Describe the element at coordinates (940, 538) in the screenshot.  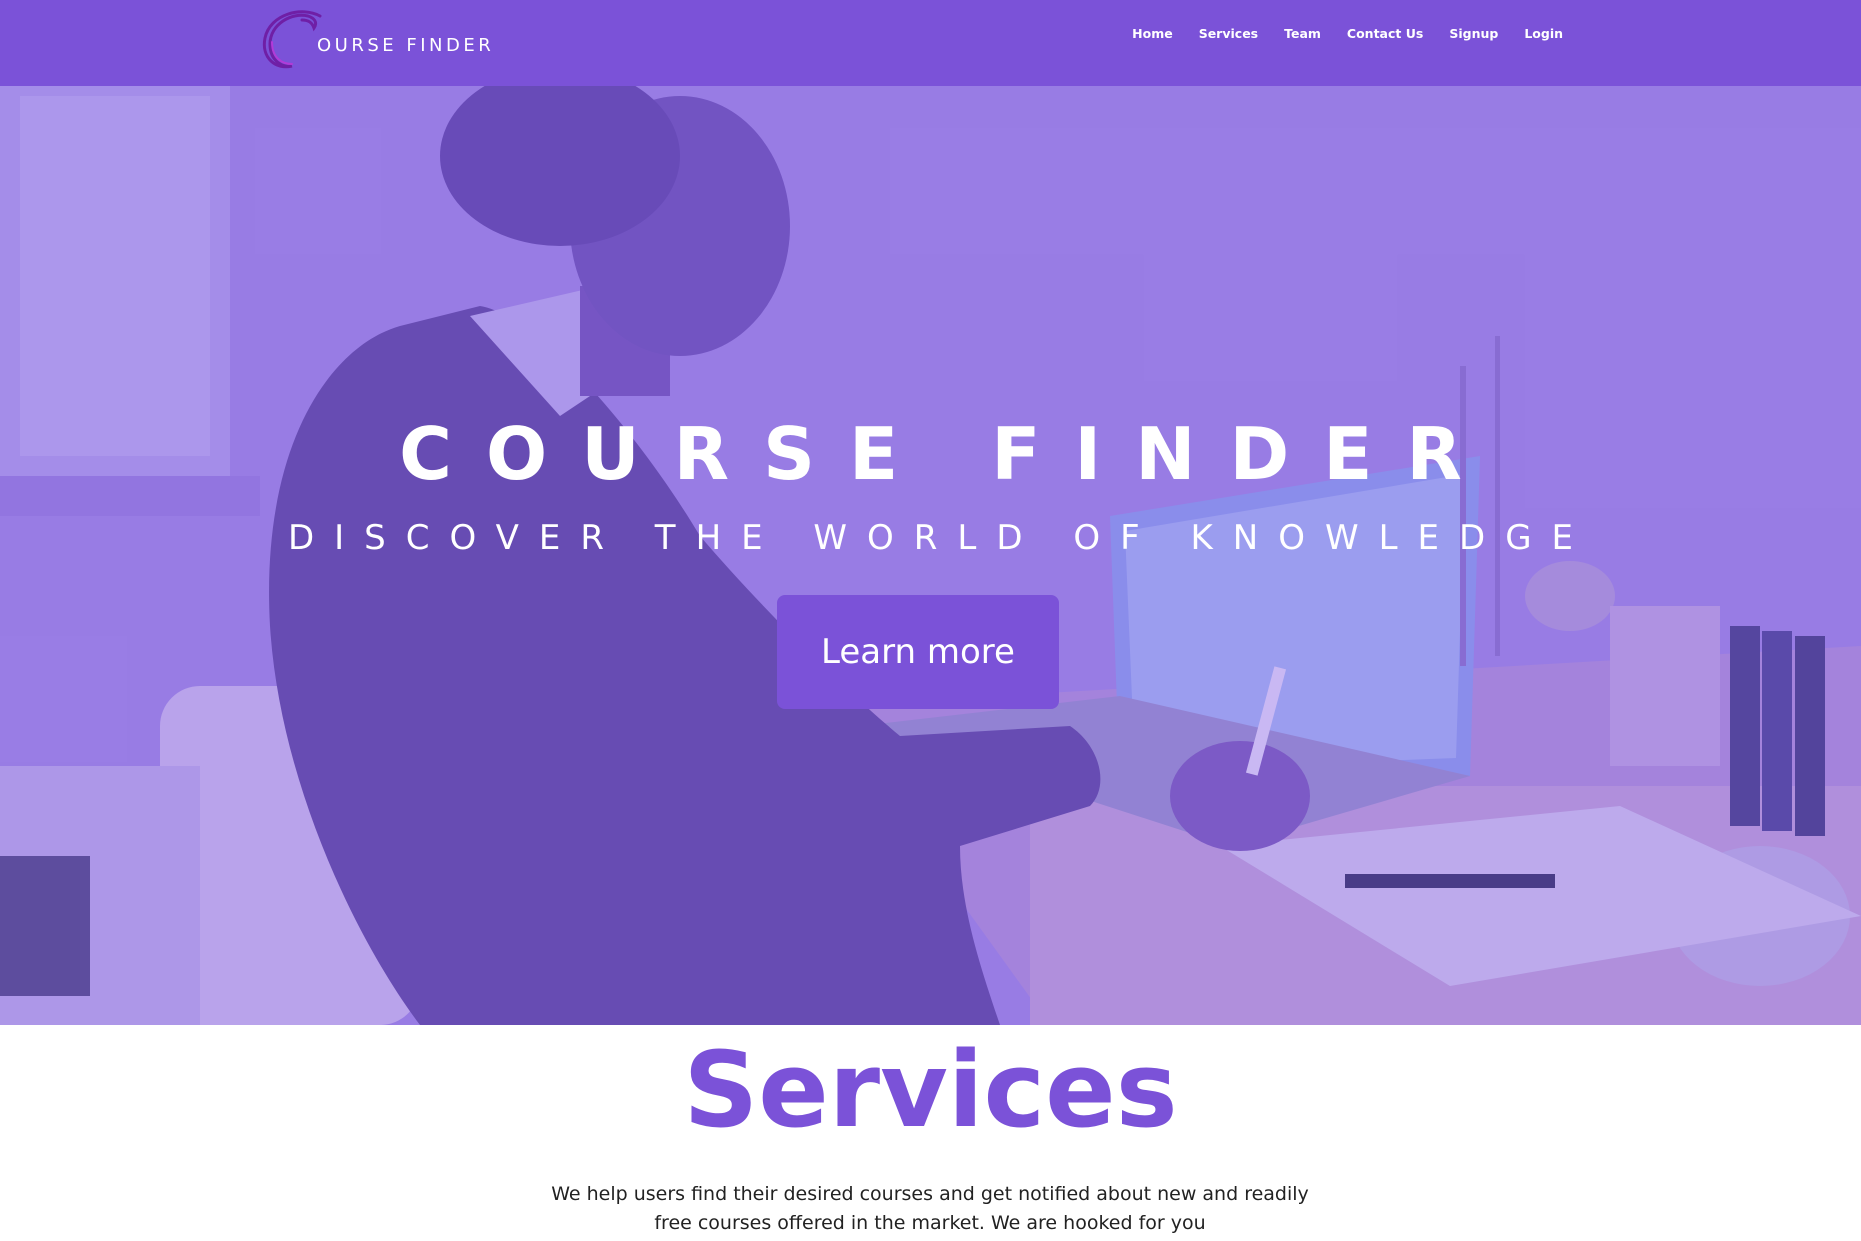
I see `hero-subtitle: DISCOVER THE WORLD OF KNOWLEDGE` at that location.